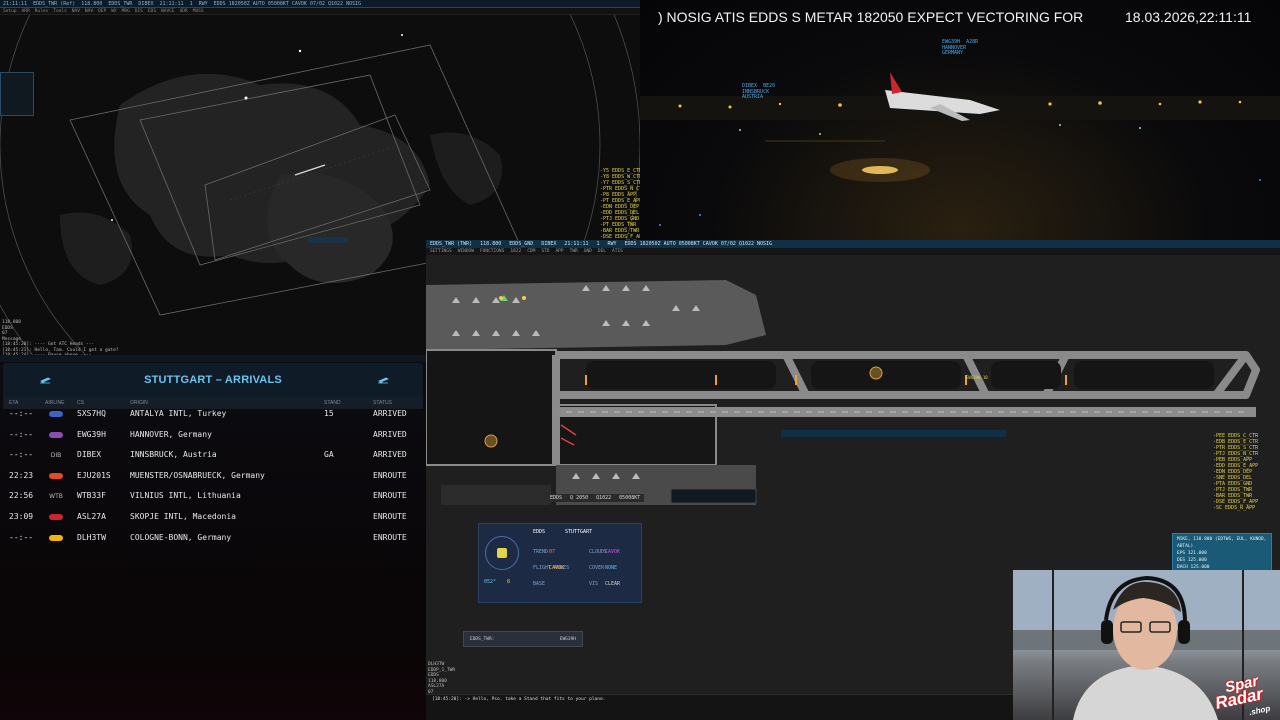  Describe the element at coordinates (328, 240) in the screenshot. I see `datablock` at that location.